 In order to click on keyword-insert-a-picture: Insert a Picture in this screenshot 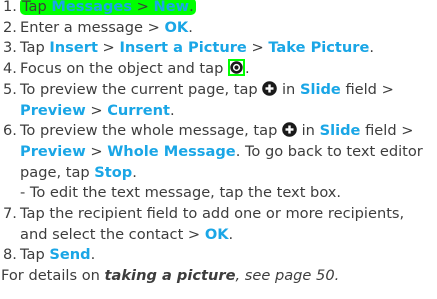, I will do `click(183, 48)`.